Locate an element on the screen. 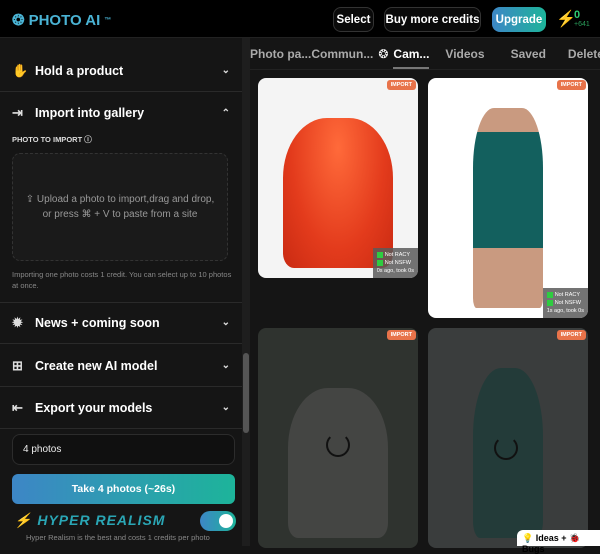 This screenshot has width=600, height=554. section-label: Export your models is located at coordinates (94, 407).